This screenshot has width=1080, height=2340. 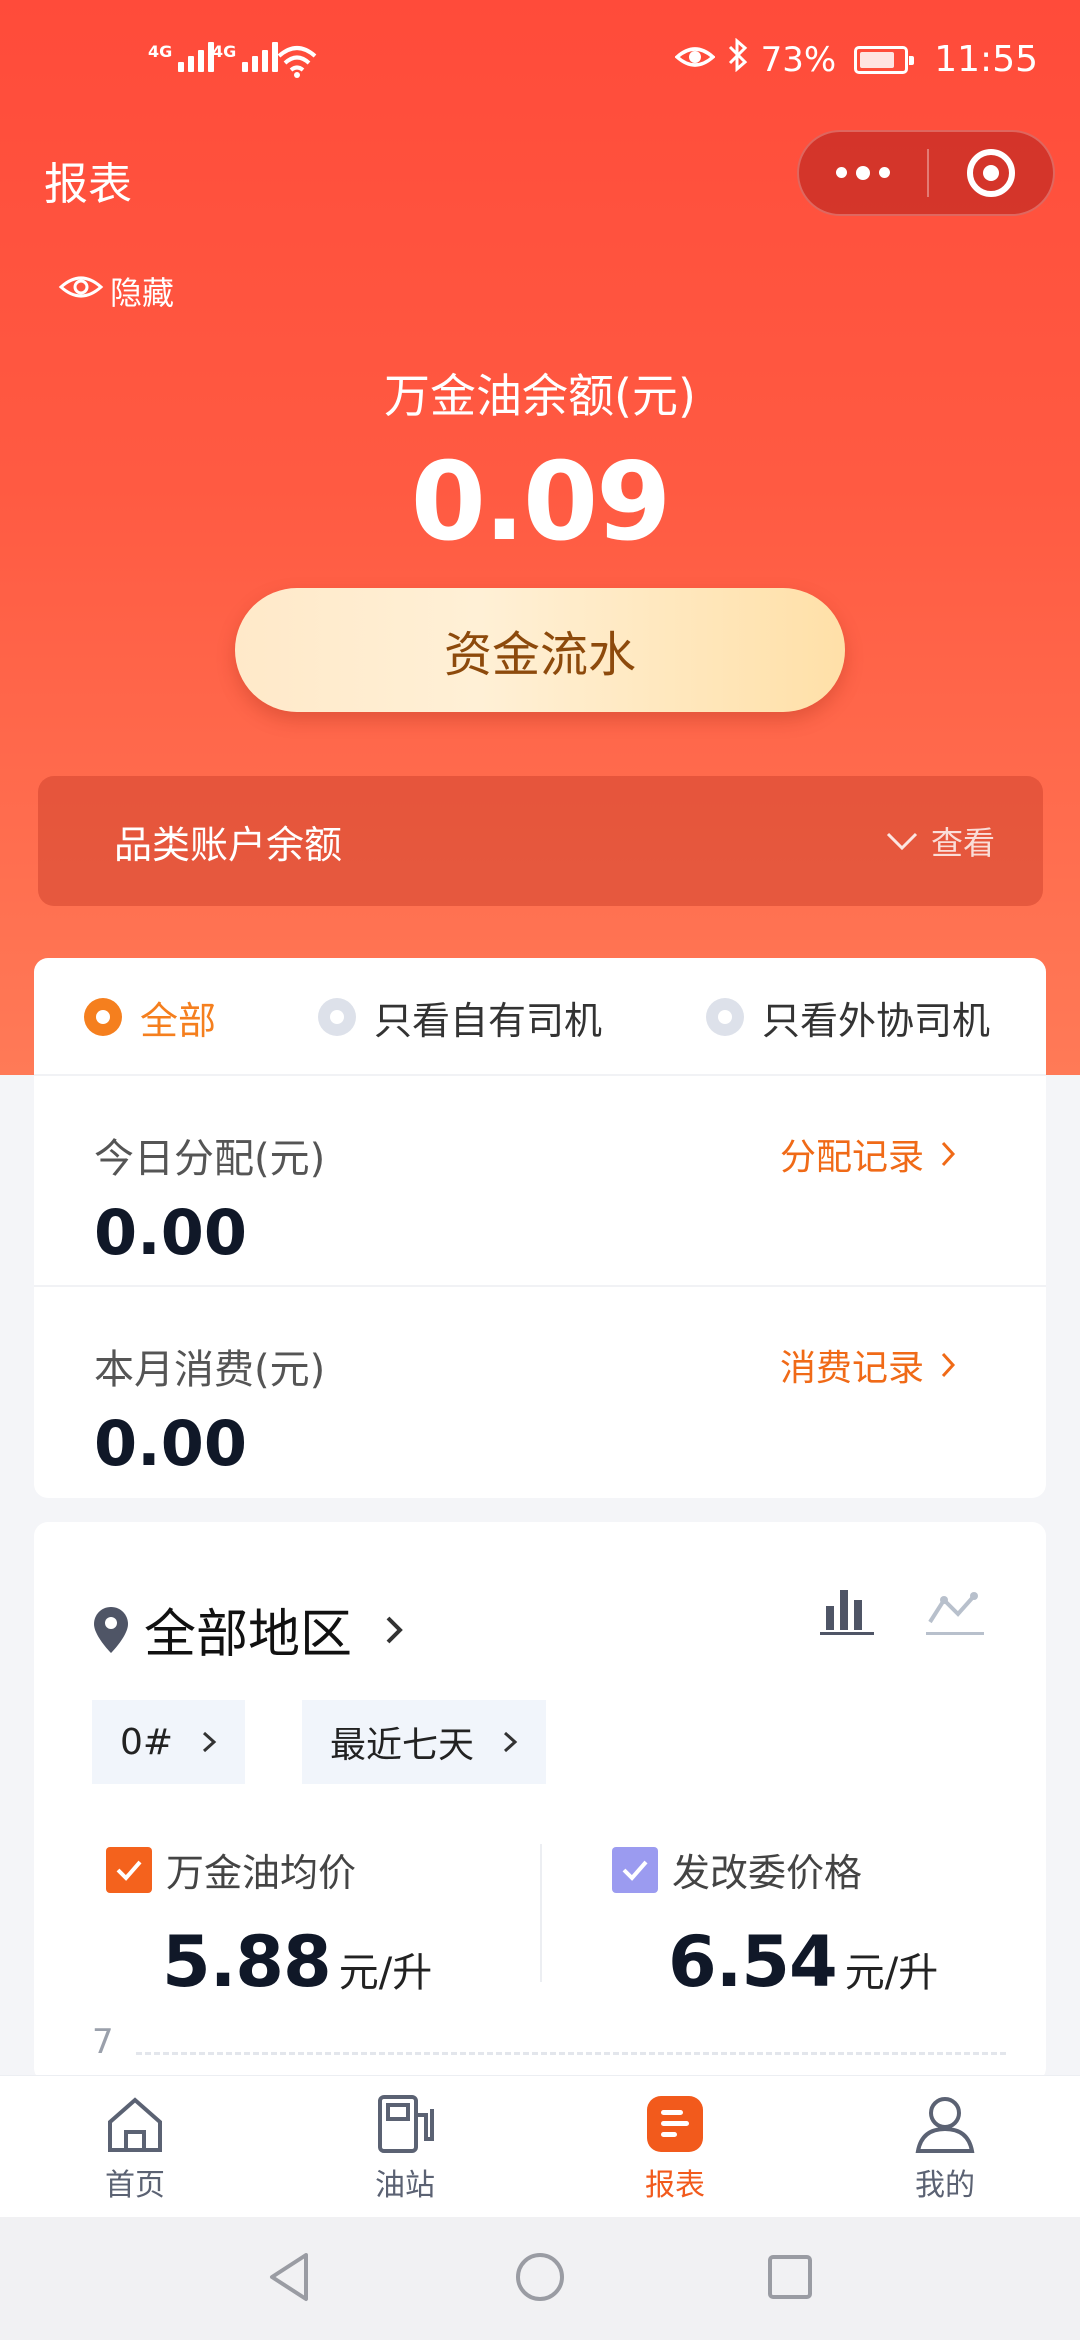 What do you see at coordinates (210, 1370) in the screenshot?
I see `month-consumption-label: 本月消费(元)` at bounding box center [210, 1370].